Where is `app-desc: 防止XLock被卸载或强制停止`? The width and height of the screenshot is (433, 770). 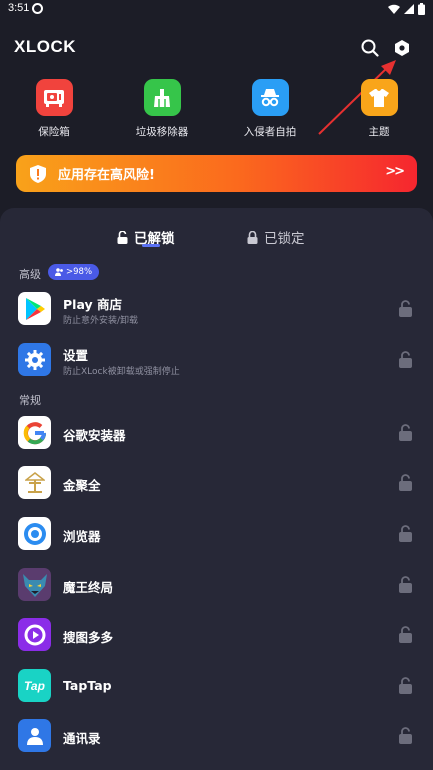
app-desc: 防止XLock被卸载或强制停止 is located at coordinates (121, 372).